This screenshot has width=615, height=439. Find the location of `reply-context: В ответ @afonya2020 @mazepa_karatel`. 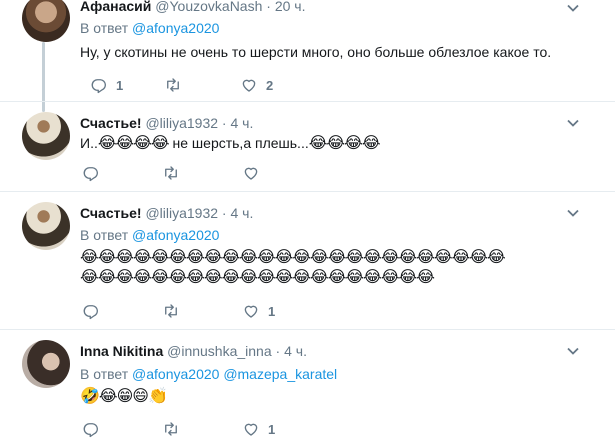

reply-context: В ответ @afonya2020 @mazepa_karatel is located at coordinates (208, 374).